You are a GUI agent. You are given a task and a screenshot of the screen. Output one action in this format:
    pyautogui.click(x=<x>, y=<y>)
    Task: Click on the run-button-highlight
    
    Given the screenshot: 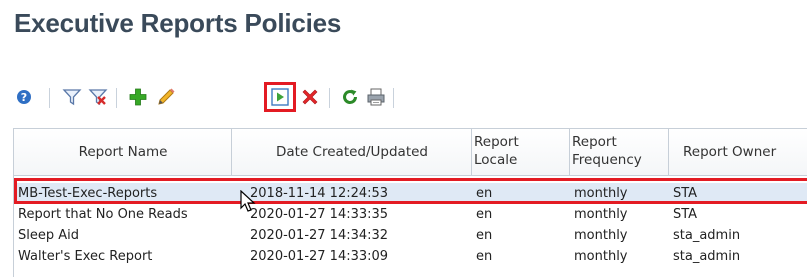 What is the action you would take?
    pyautogui.click(x=280, y=97)
    